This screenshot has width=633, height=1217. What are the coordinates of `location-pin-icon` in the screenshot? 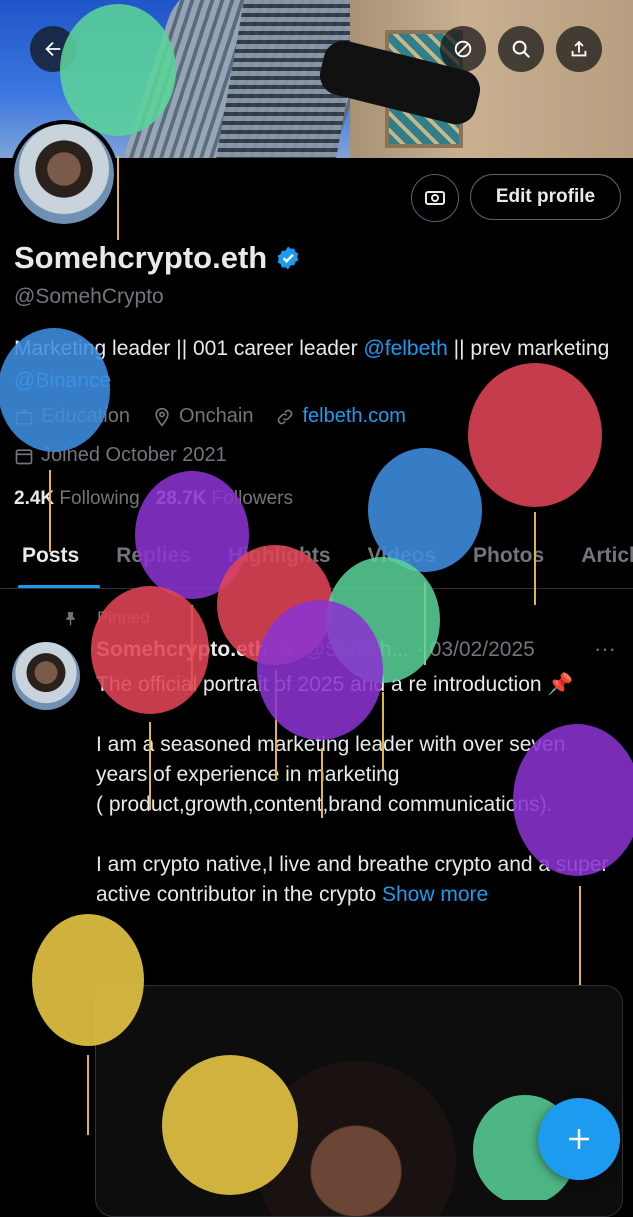 It's located at (162, 417).